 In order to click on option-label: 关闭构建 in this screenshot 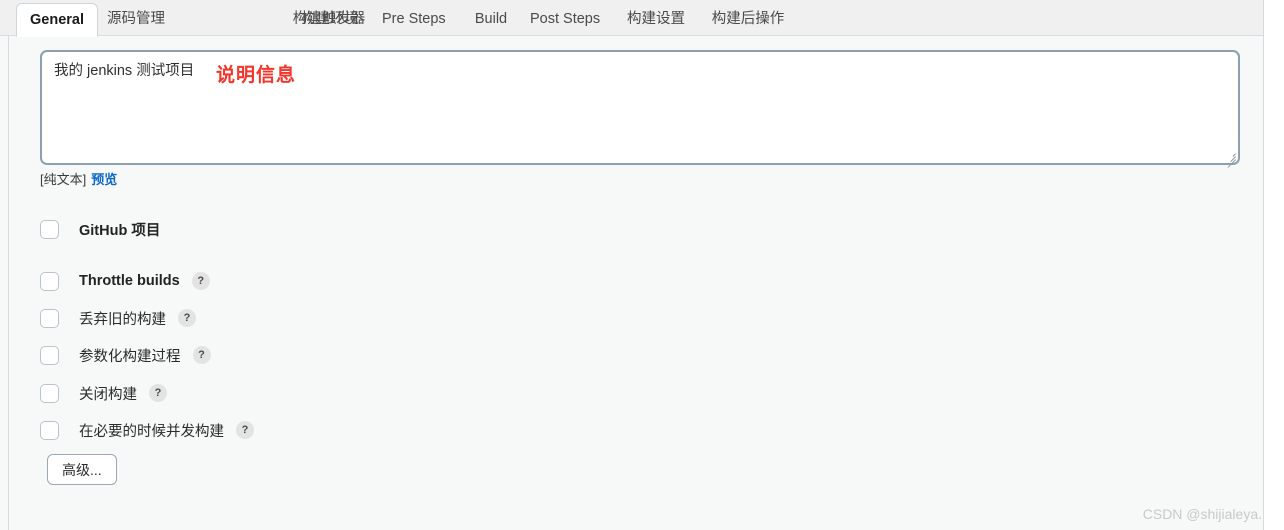, I will do `click(108, 394)`.